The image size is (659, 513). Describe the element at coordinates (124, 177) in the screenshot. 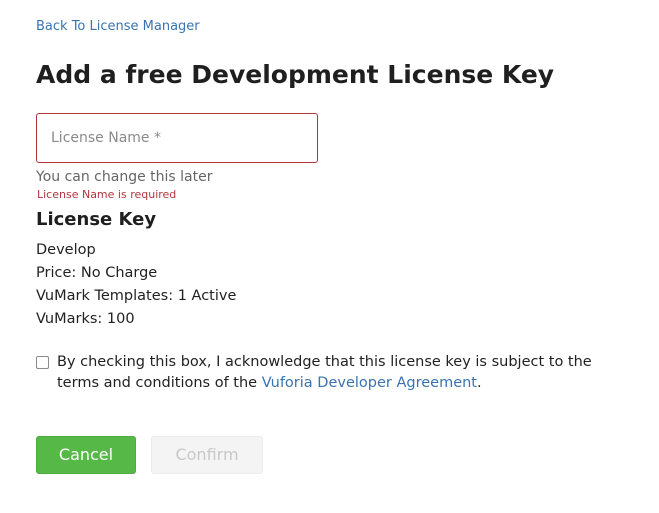

I see `license-name-helper-text: You can change this later` at that location.